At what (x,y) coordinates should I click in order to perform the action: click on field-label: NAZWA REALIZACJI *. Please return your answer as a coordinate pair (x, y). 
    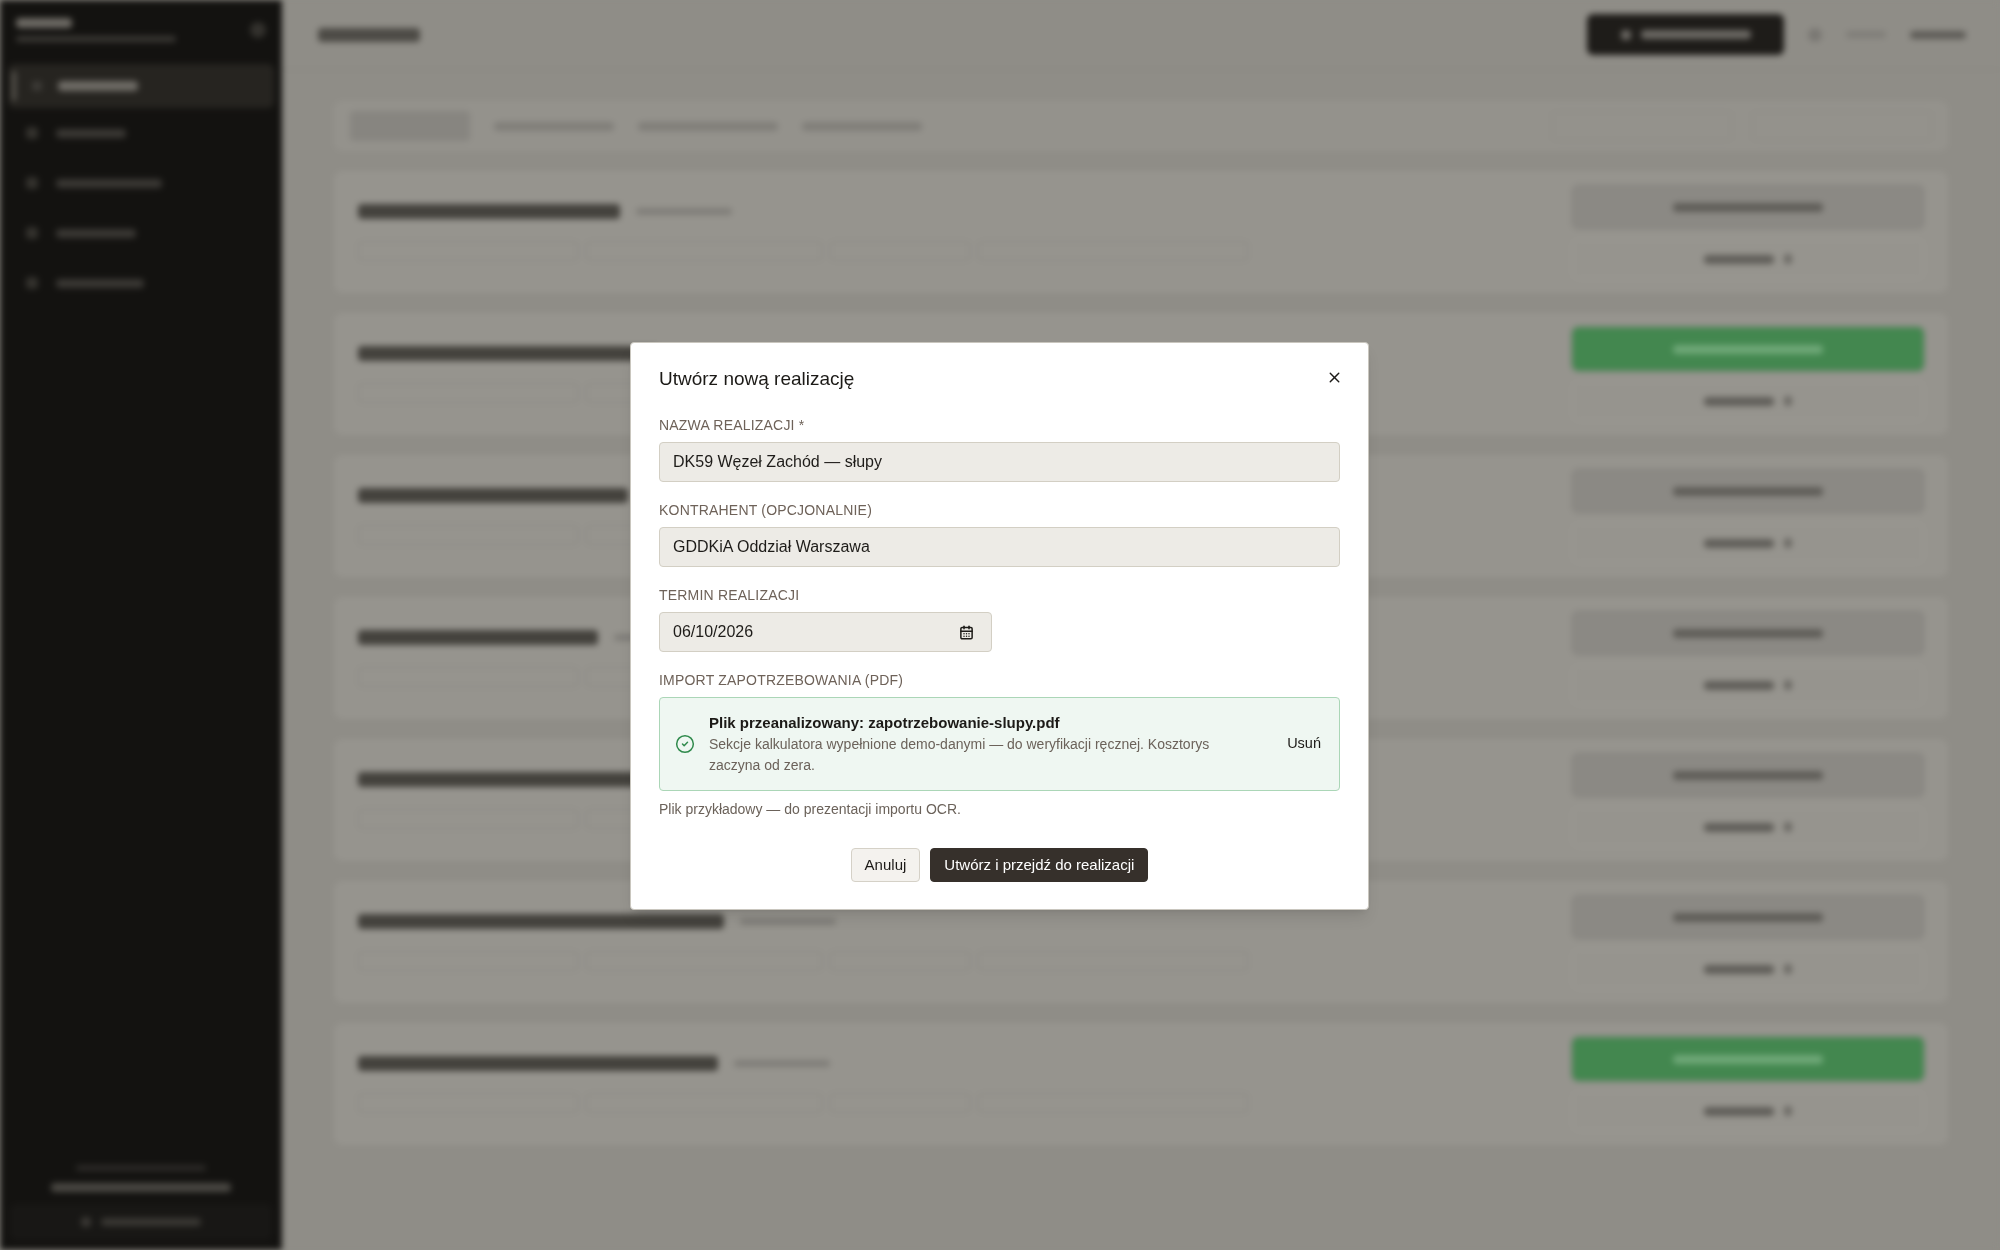
    Looking at the image, I should click on (732, 425).